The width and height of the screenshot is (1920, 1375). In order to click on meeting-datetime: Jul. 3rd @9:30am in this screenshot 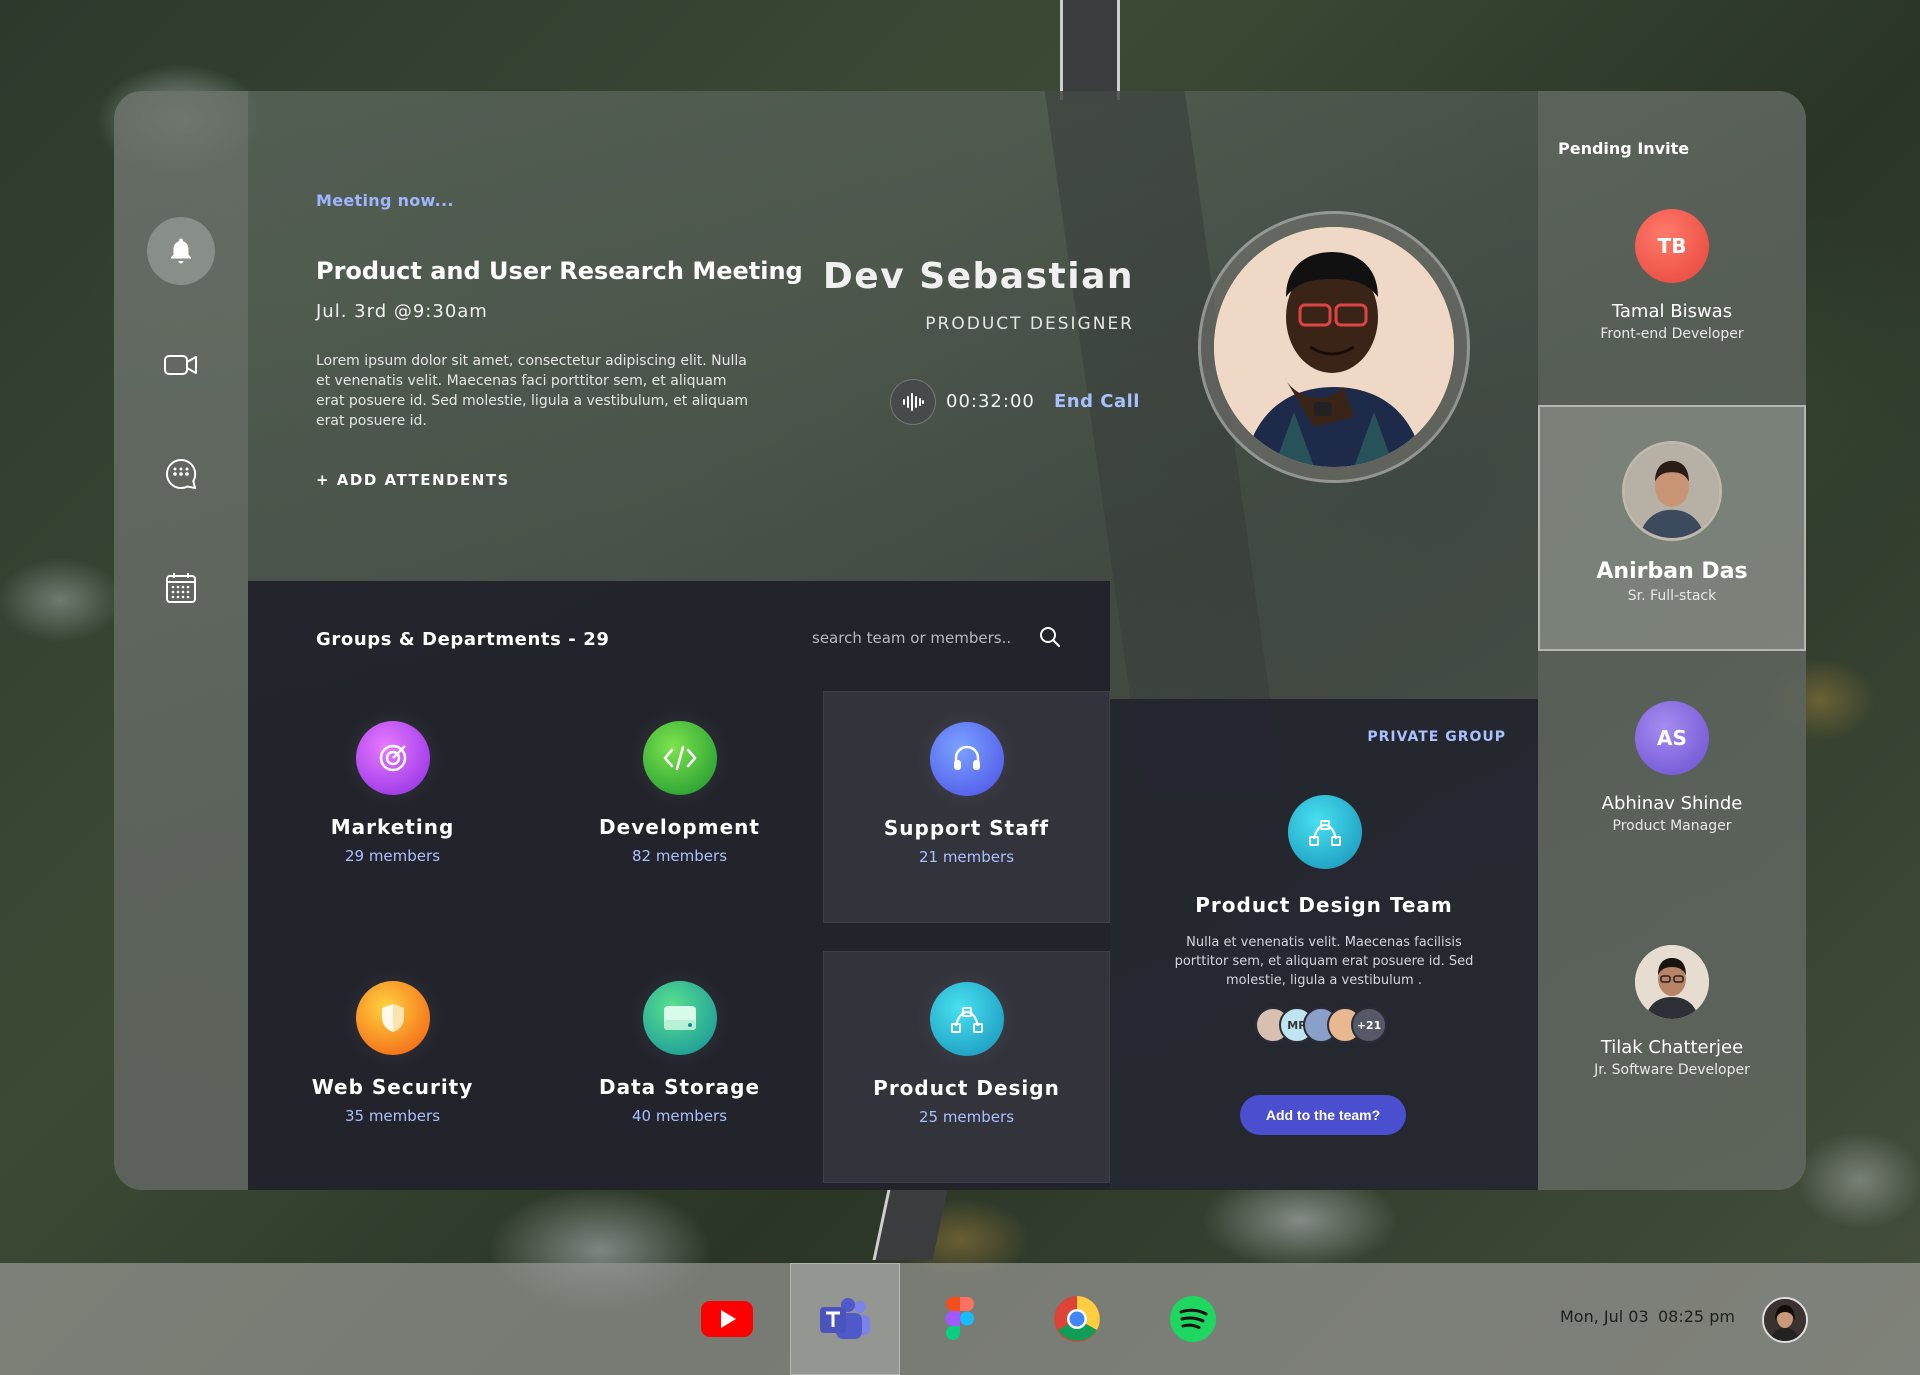, I will do `click(402, 311)`.